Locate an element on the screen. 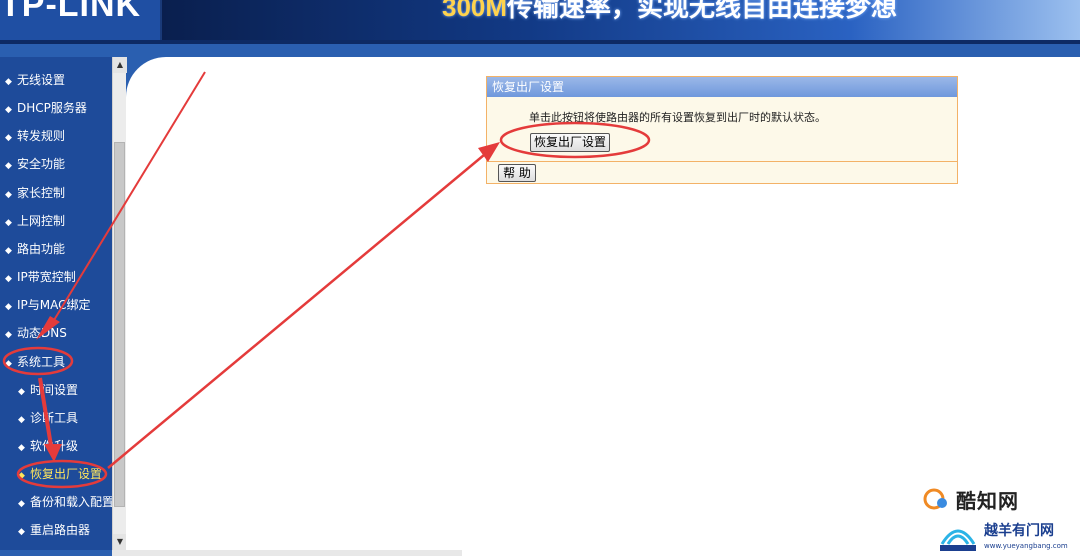 The width and height of the screenshot is (1080, 556). sidebar-item: ◆ 路由功能 is located at coordinates (56, 249).